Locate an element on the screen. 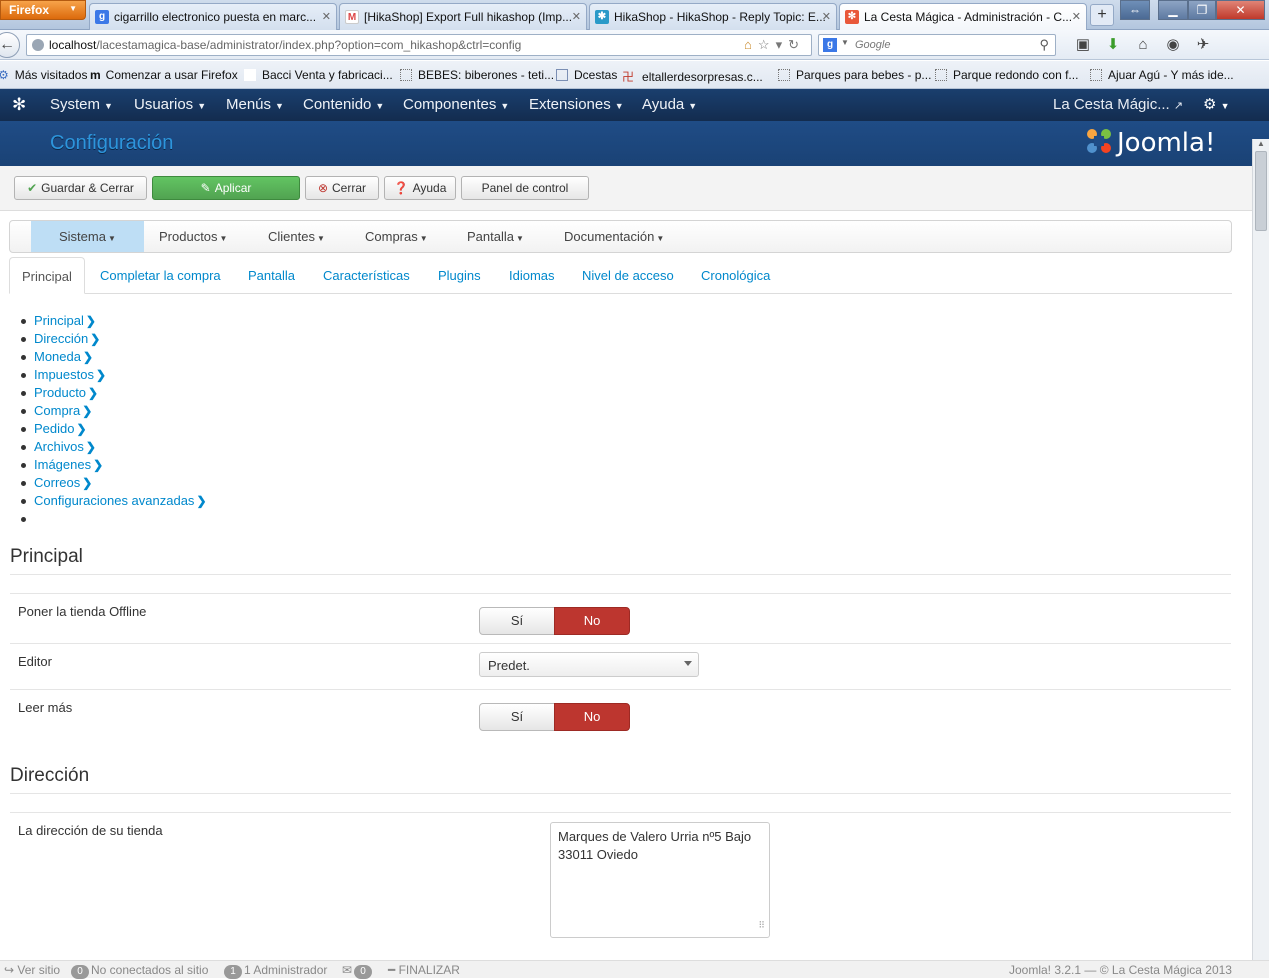 The image size is (1269, 979). view-site-link: ↪ Ver sitio is located at coordinates (32, 970).